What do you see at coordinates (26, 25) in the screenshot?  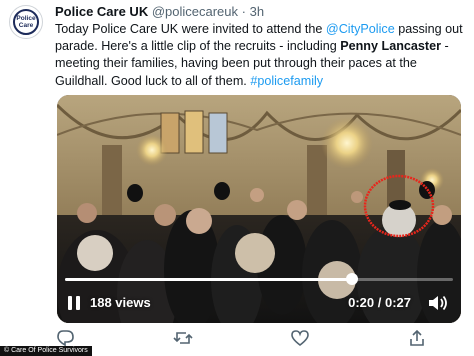 I see `avatar-text-line2: Care` at bounding box center [26, 25].